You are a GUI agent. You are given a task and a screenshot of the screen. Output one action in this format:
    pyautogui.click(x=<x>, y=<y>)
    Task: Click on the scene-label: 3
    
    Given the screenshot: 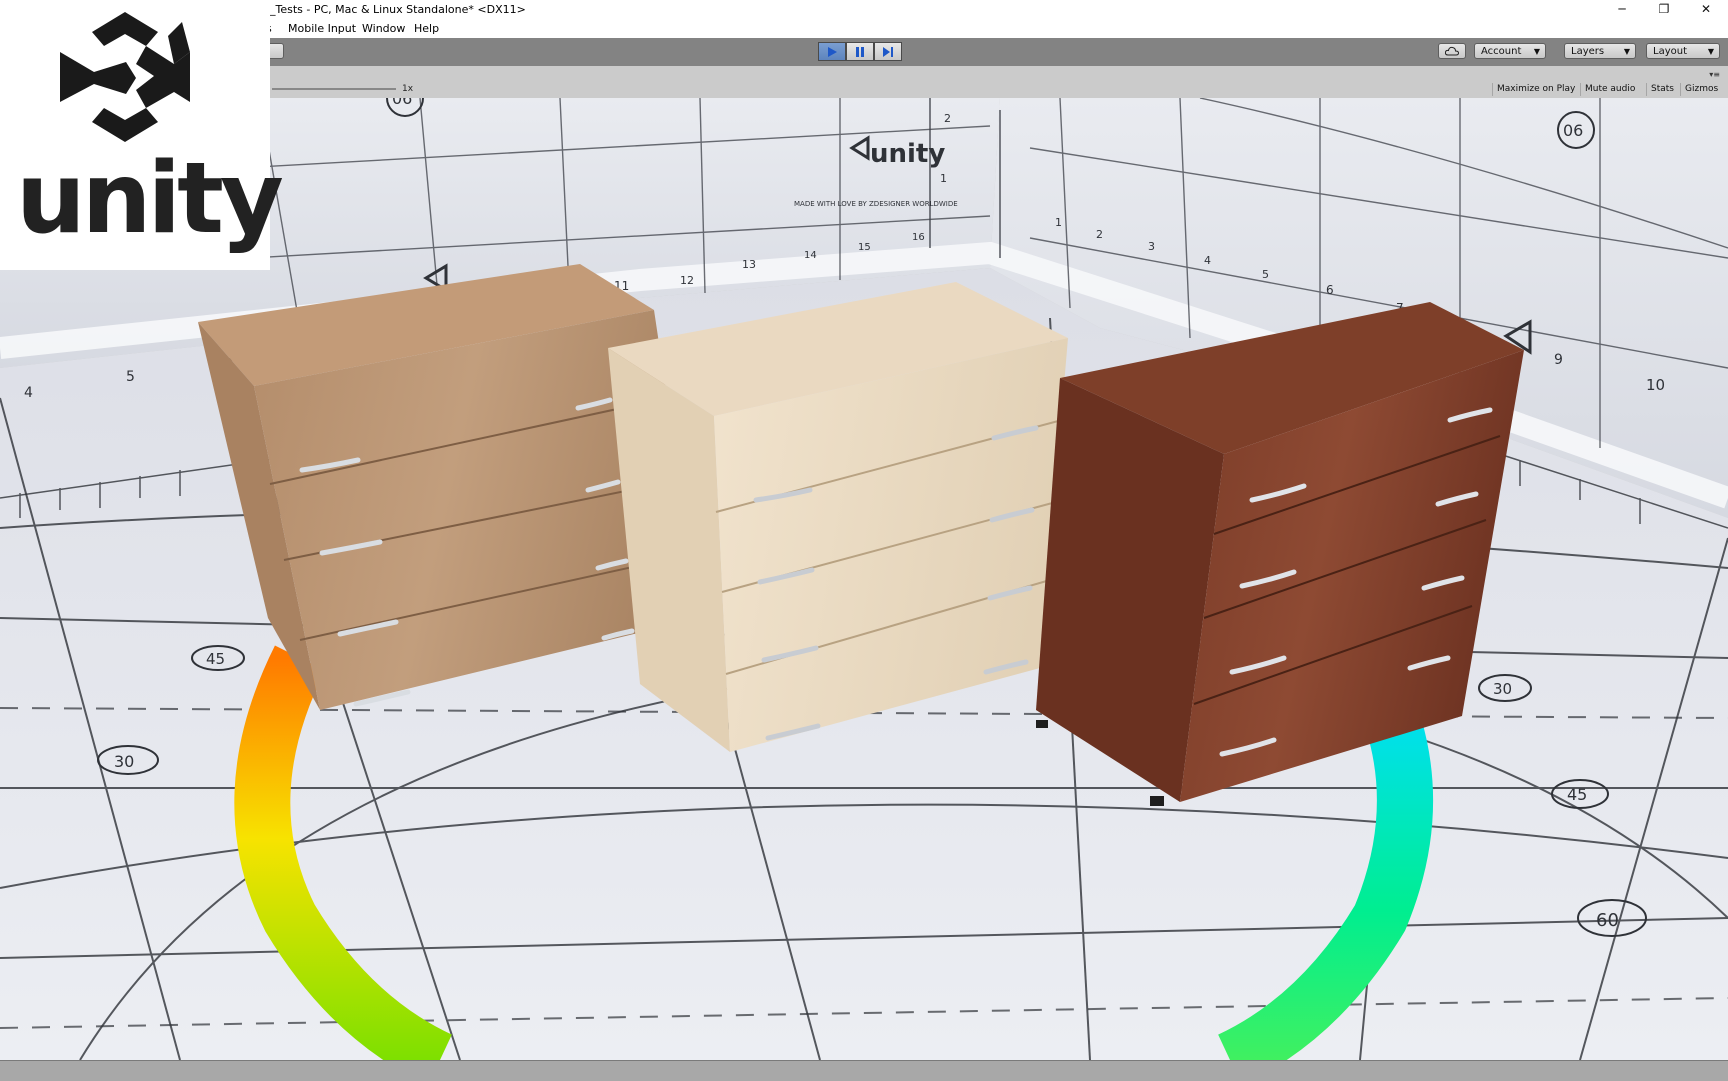 What is the action you would take?
    pyautogui.click(x=1151, y=246)
    